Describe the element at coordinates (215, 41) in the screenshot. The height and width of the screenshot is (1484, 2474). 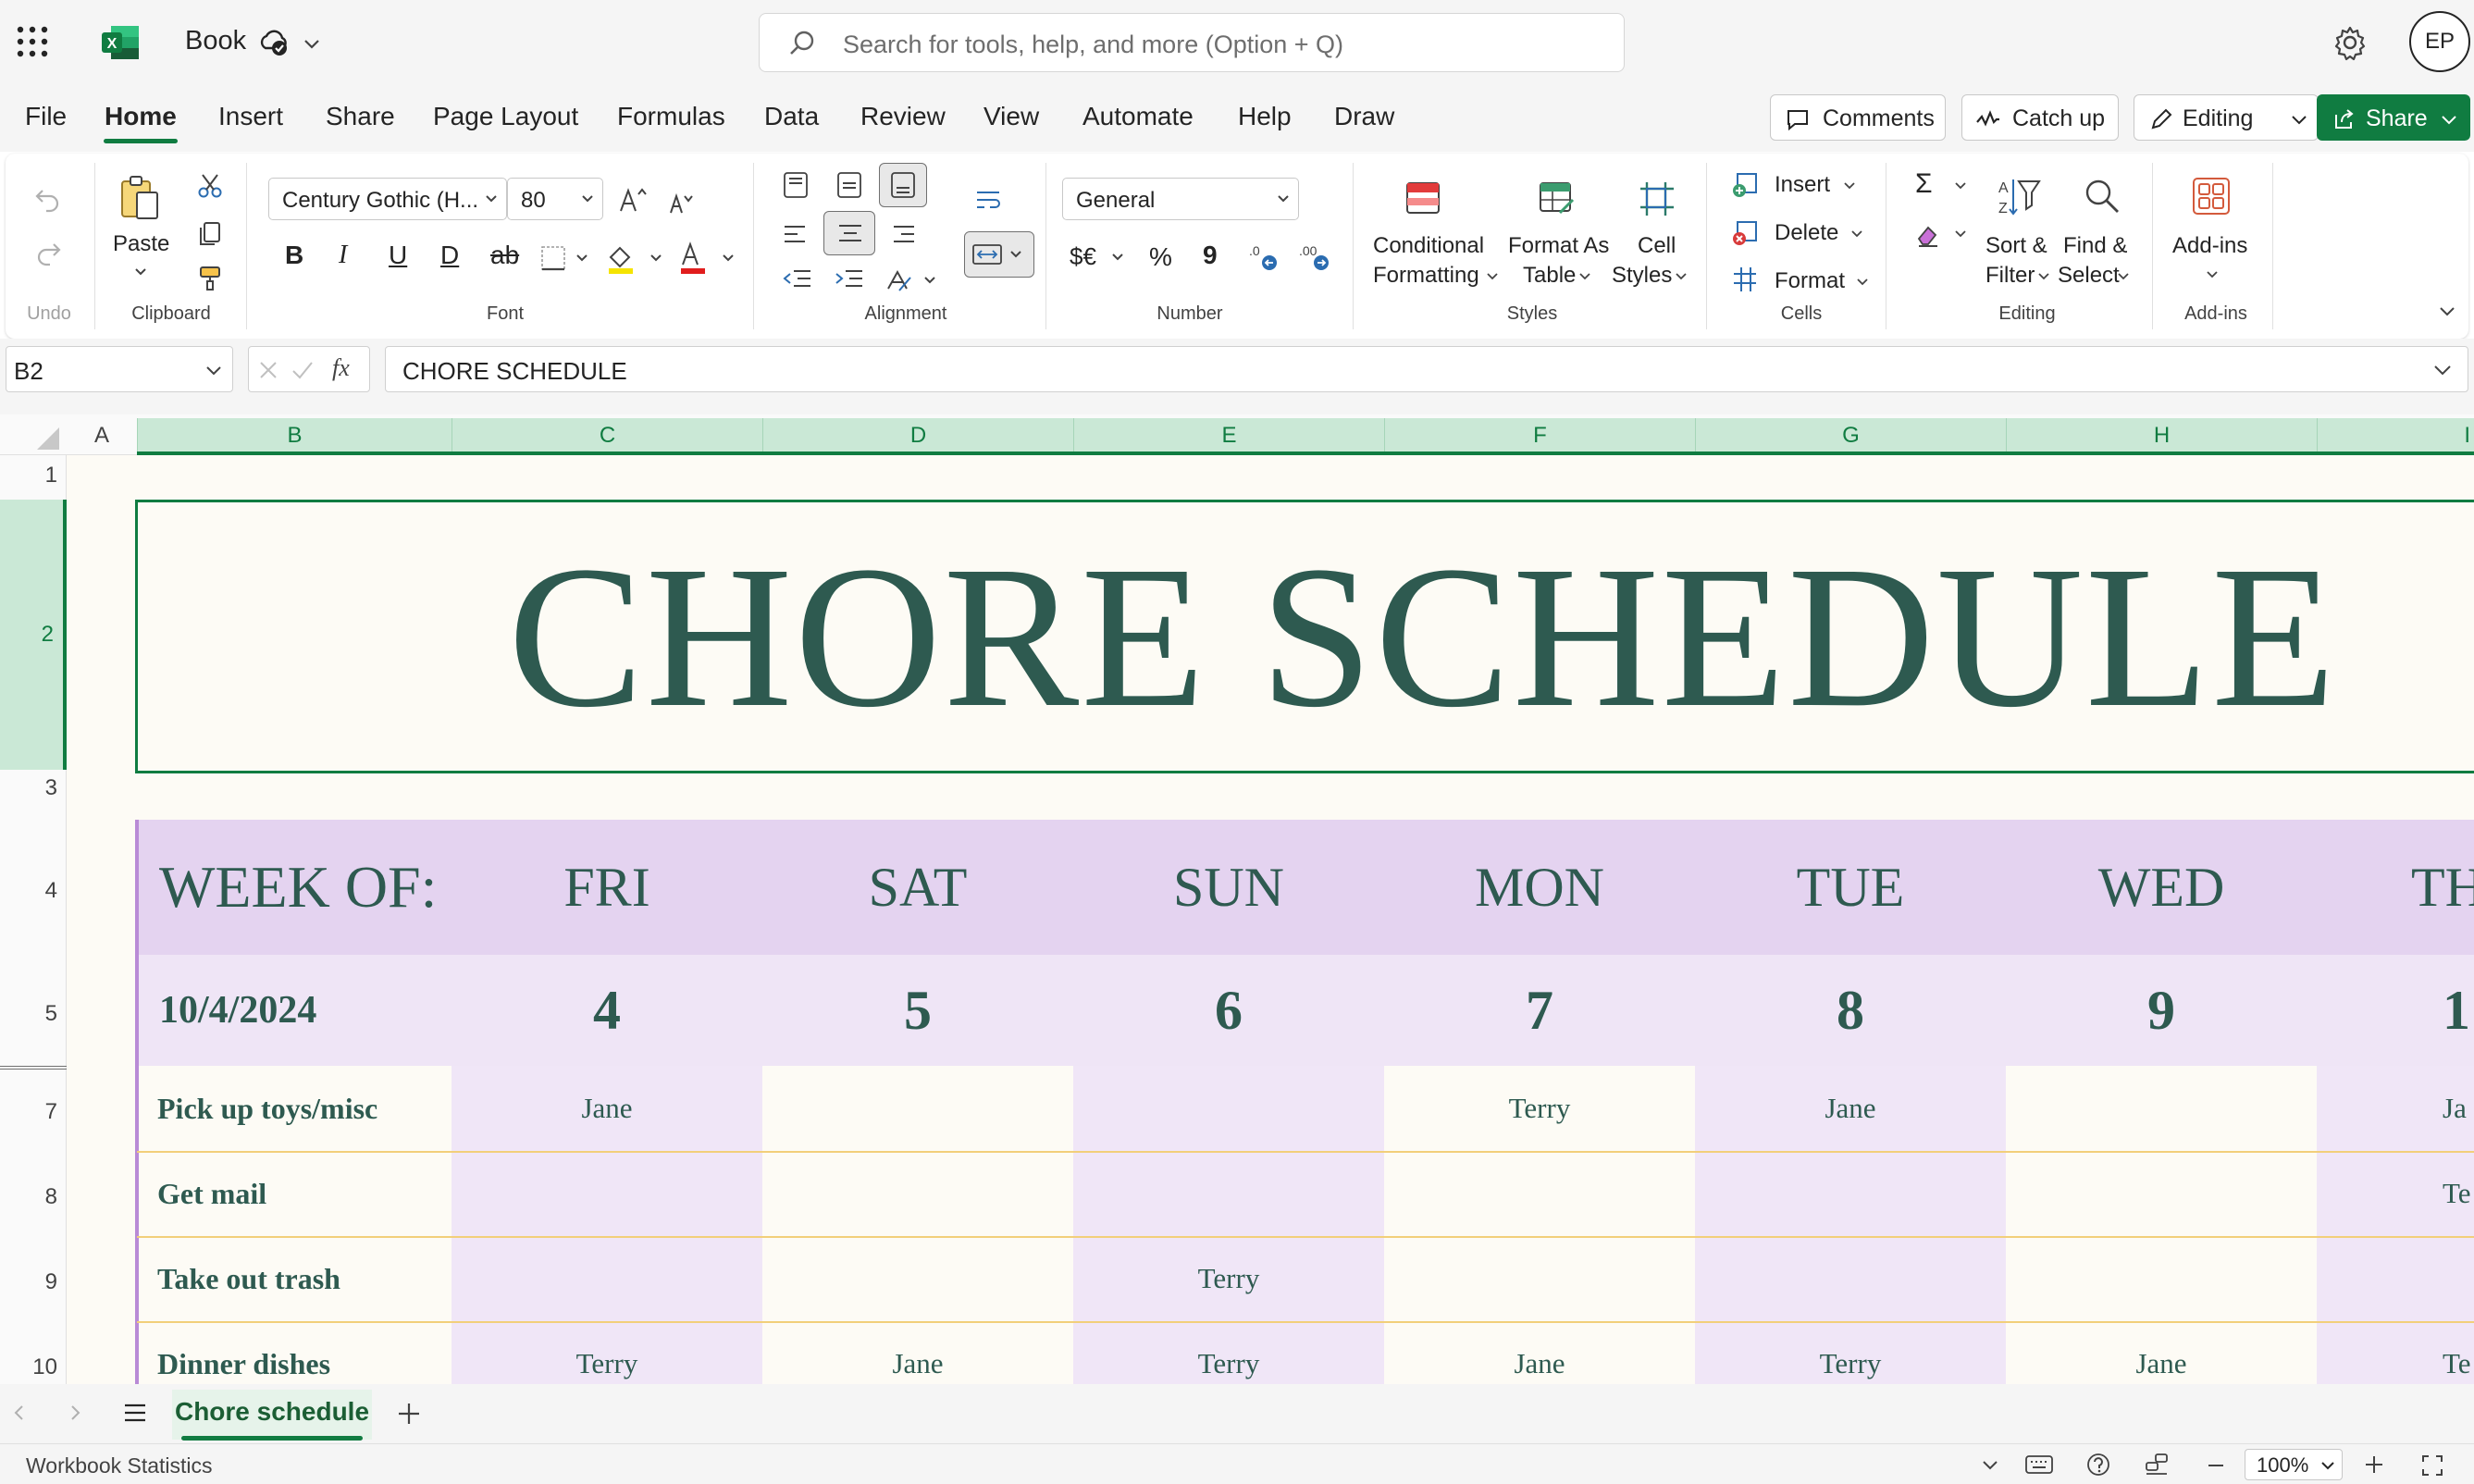
I see `workbook-name: Book` at that location.